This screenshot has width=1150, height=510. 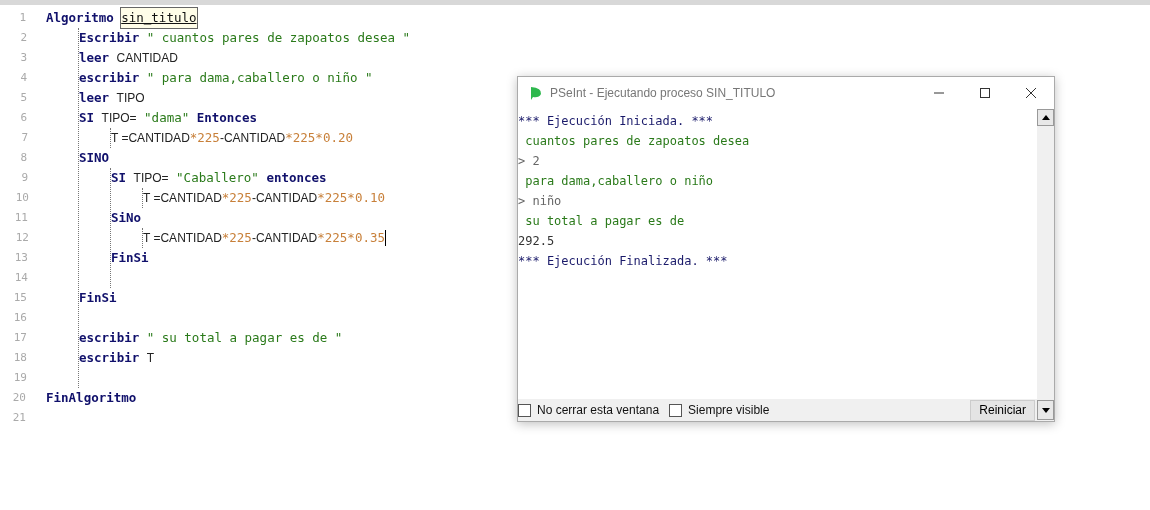 What do you see at coordinates (24, 178) in the screenshot?
I see `line-number: 9` at bounding box center [24, 178].